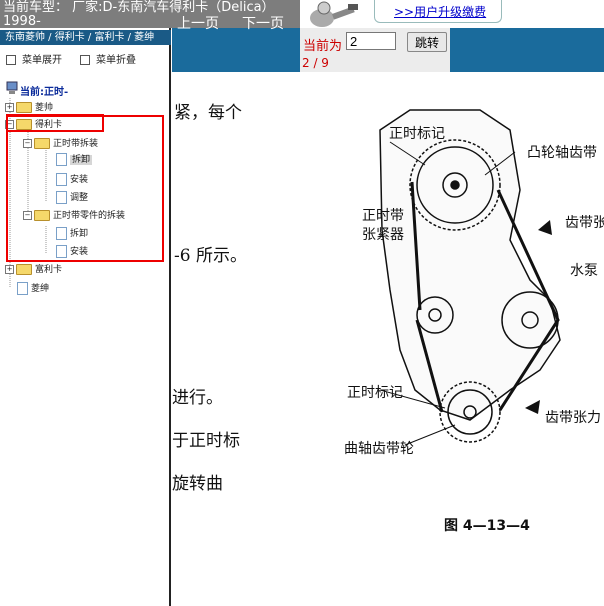 The image size is (604, 606). I want to click on content-line: 于正时标, so click(206, 441).